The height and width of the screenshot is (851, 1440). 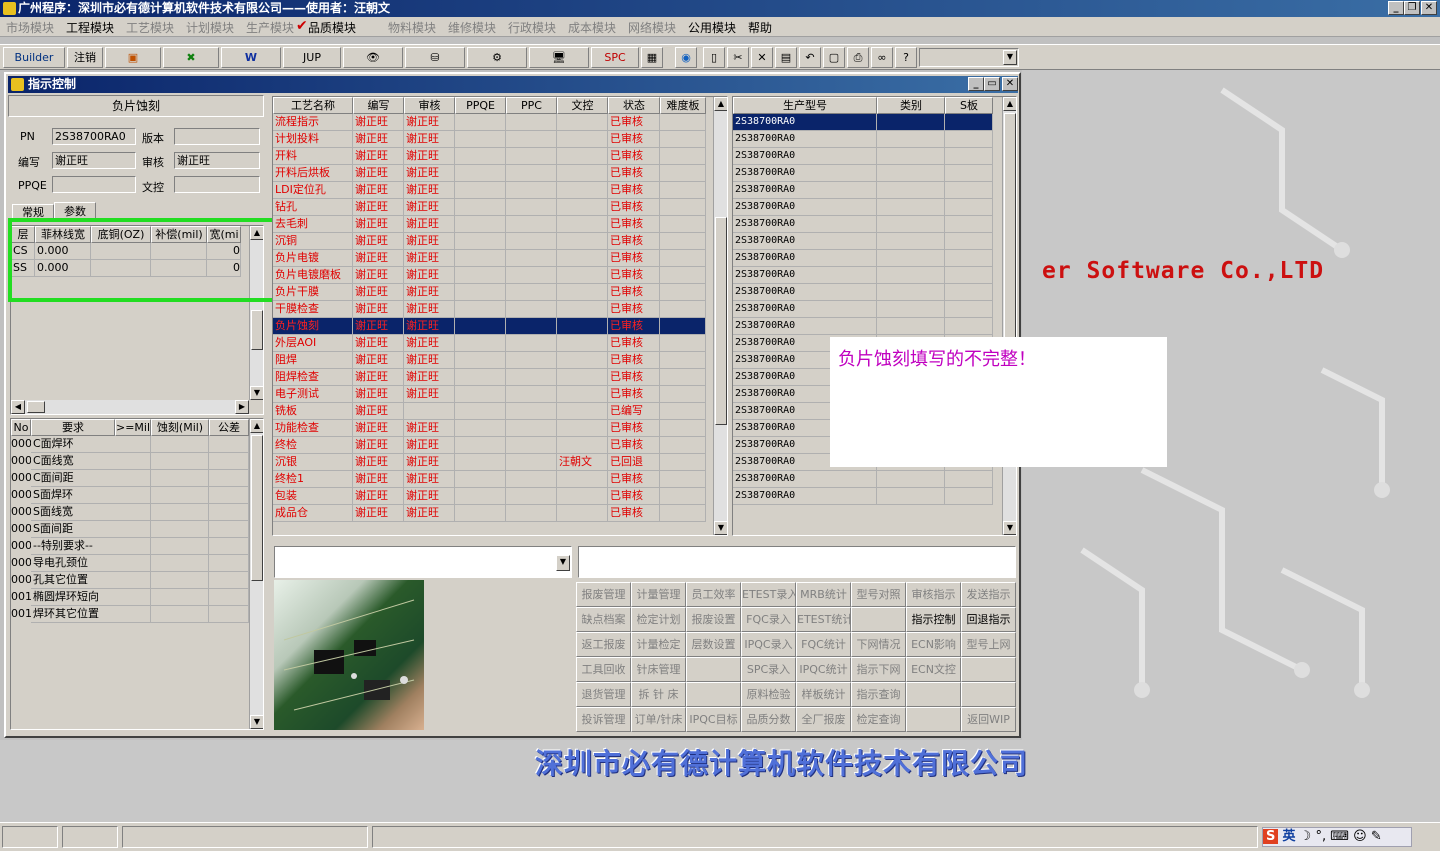 I want to click on models-vscroll: ▲ ▼, so click(x=1009, y=316).